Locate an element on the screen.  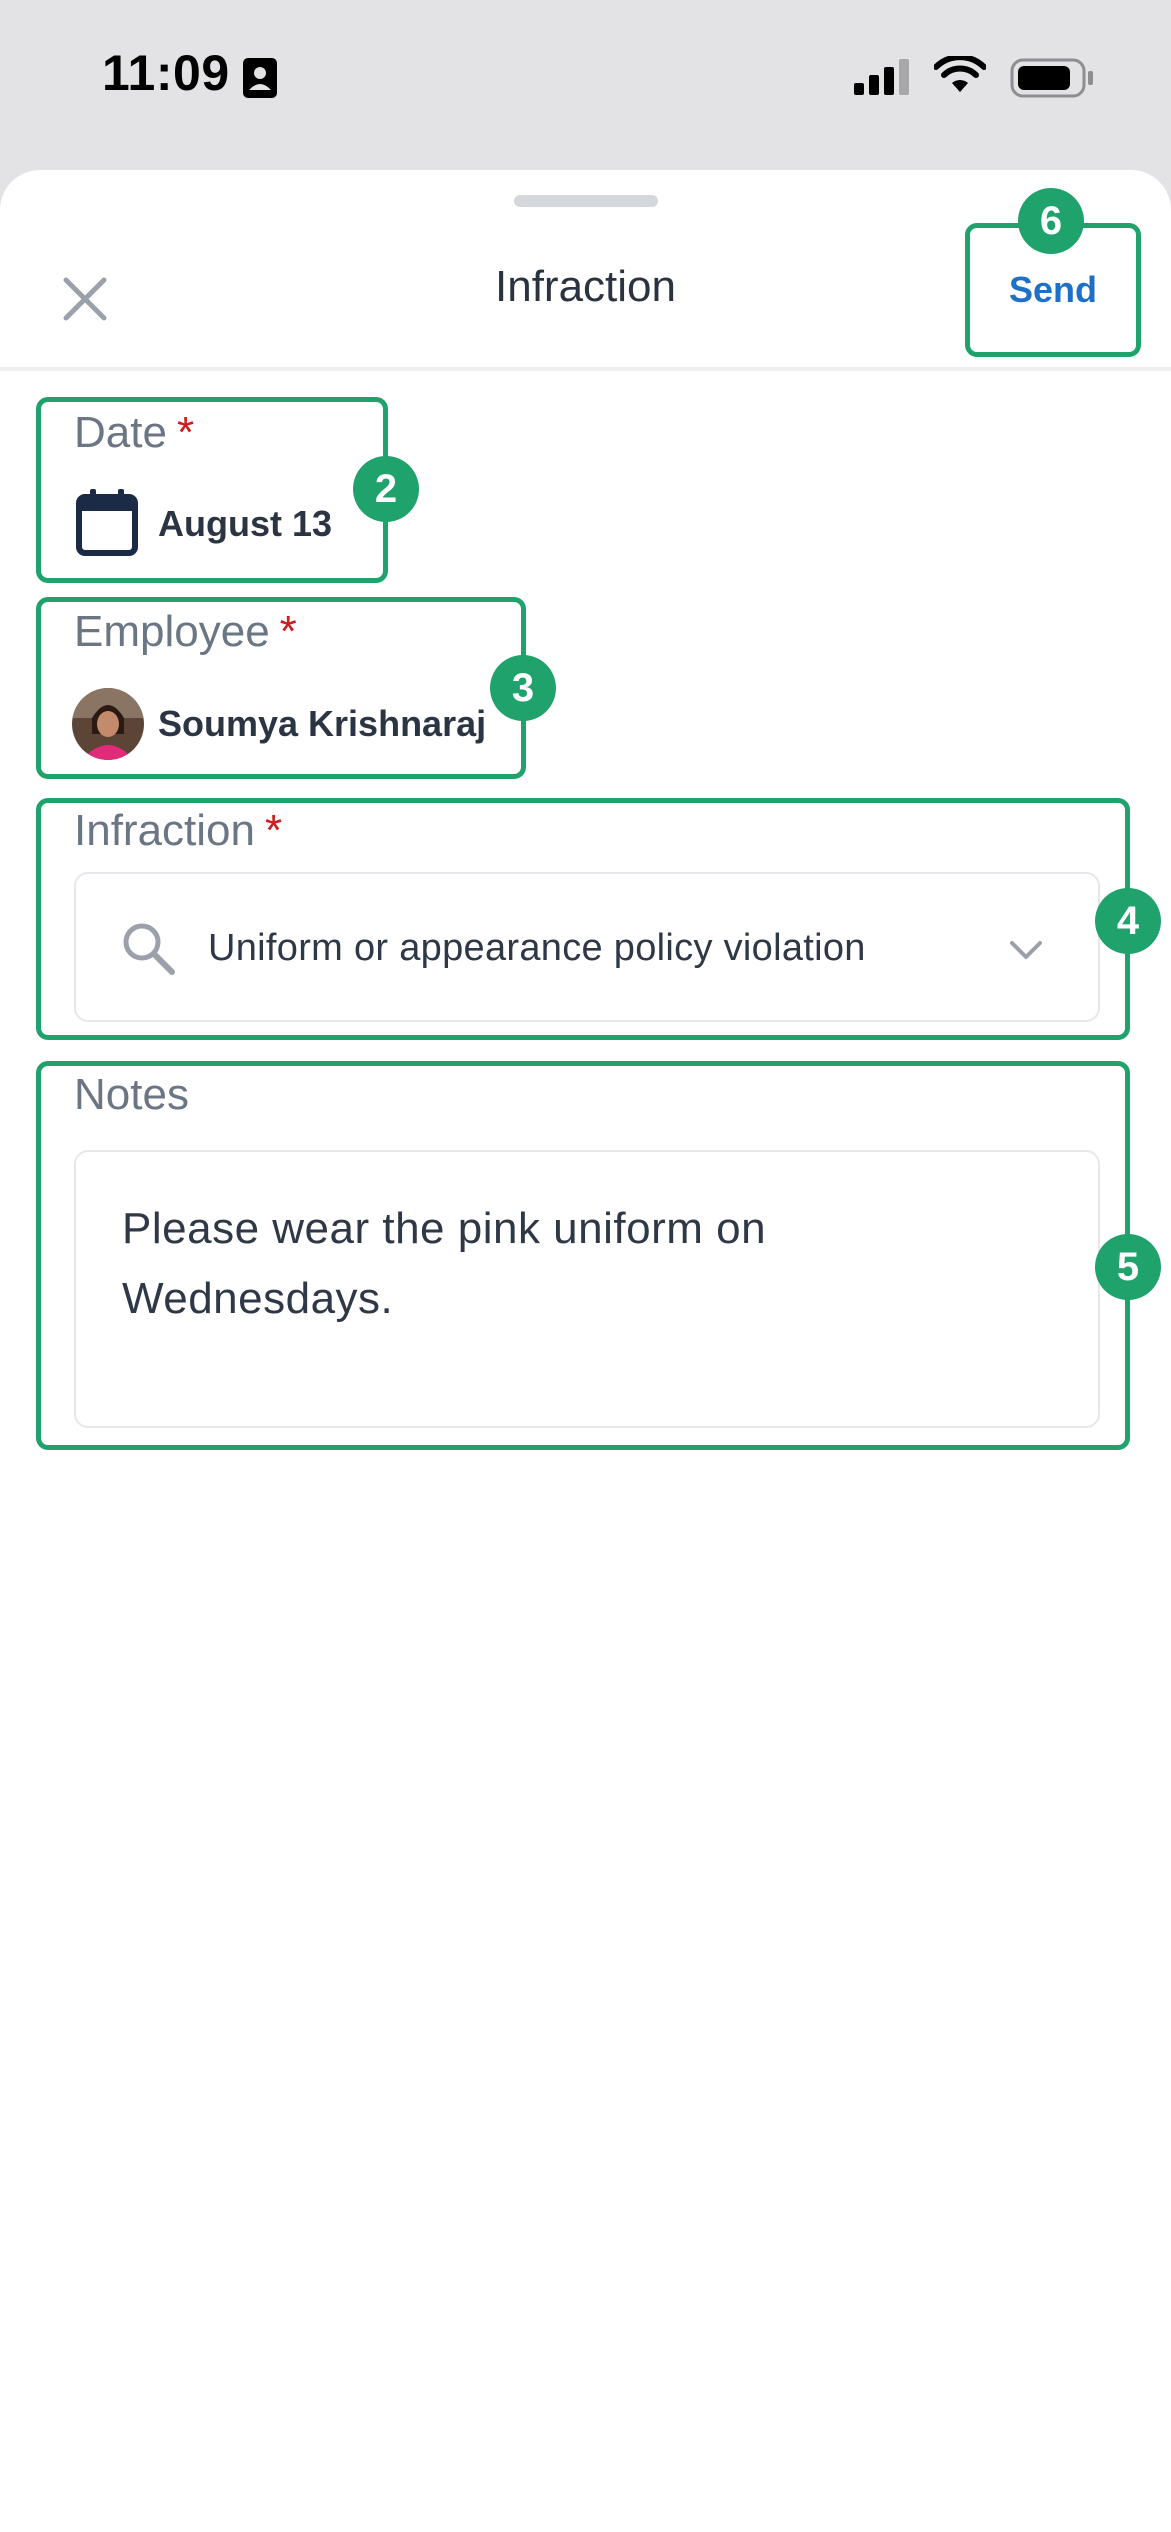
send-label: Send is located at coordinates (1052, 289).